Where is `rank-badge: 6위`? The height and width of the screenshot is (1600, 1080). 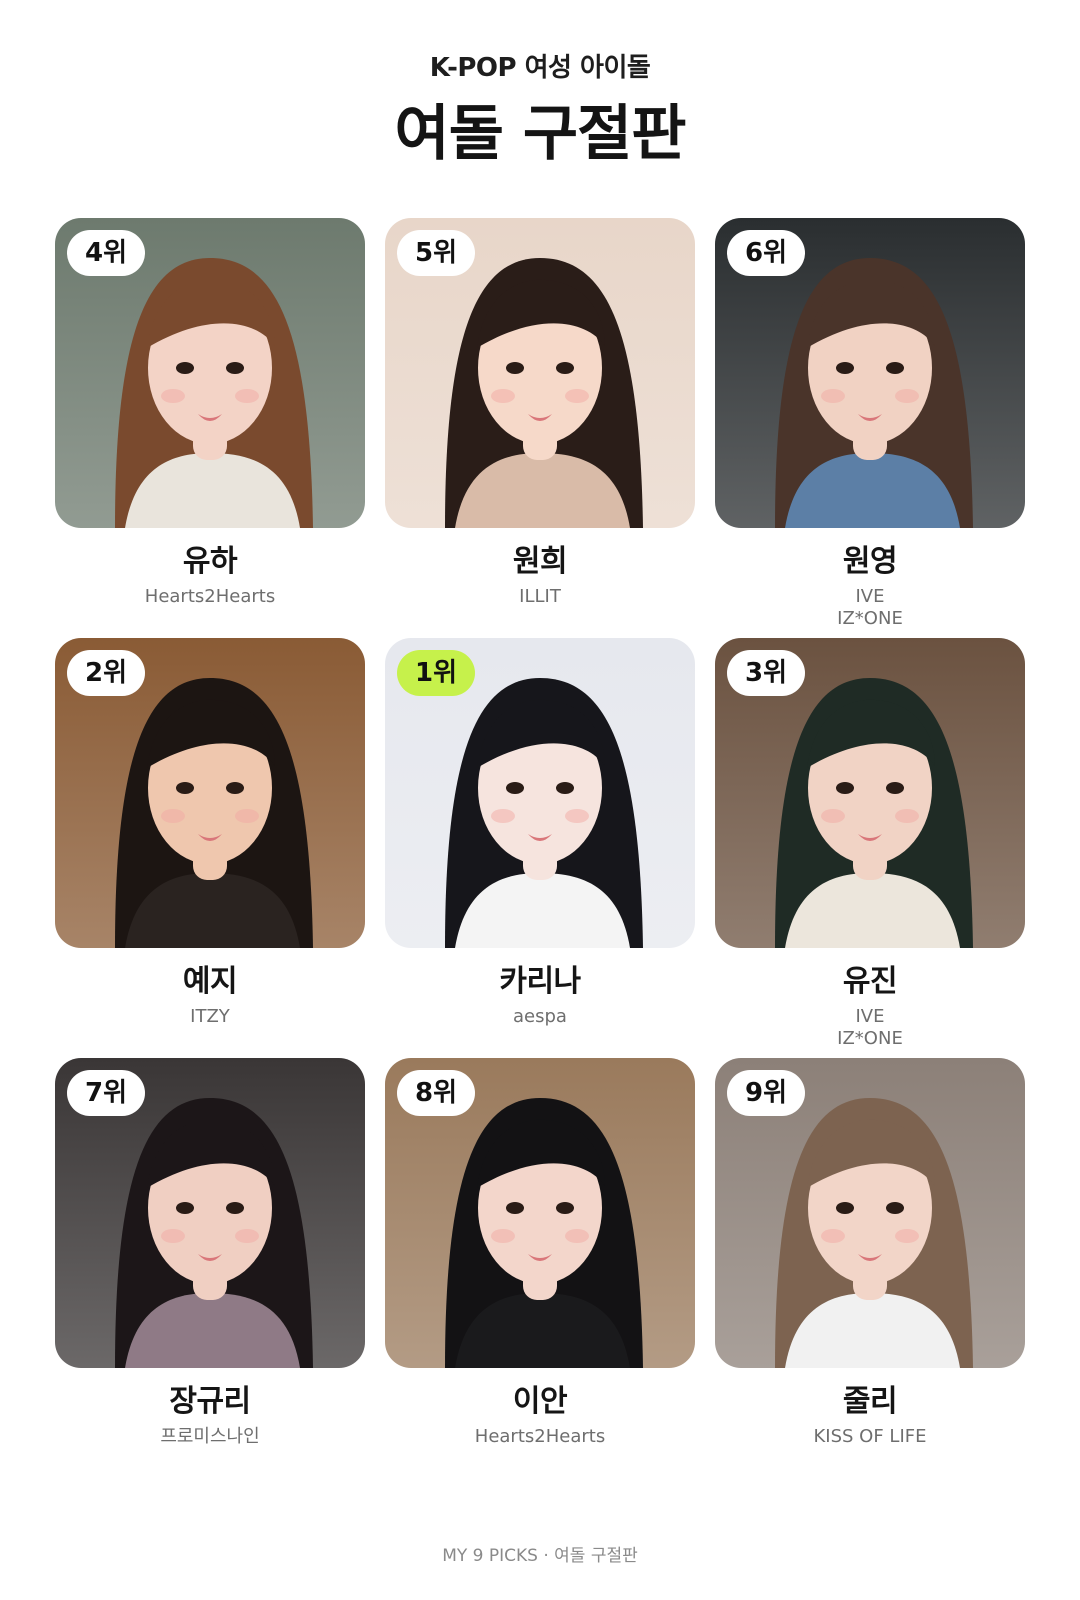 rank-badge: 6위 is located at coordinates (766, 253).